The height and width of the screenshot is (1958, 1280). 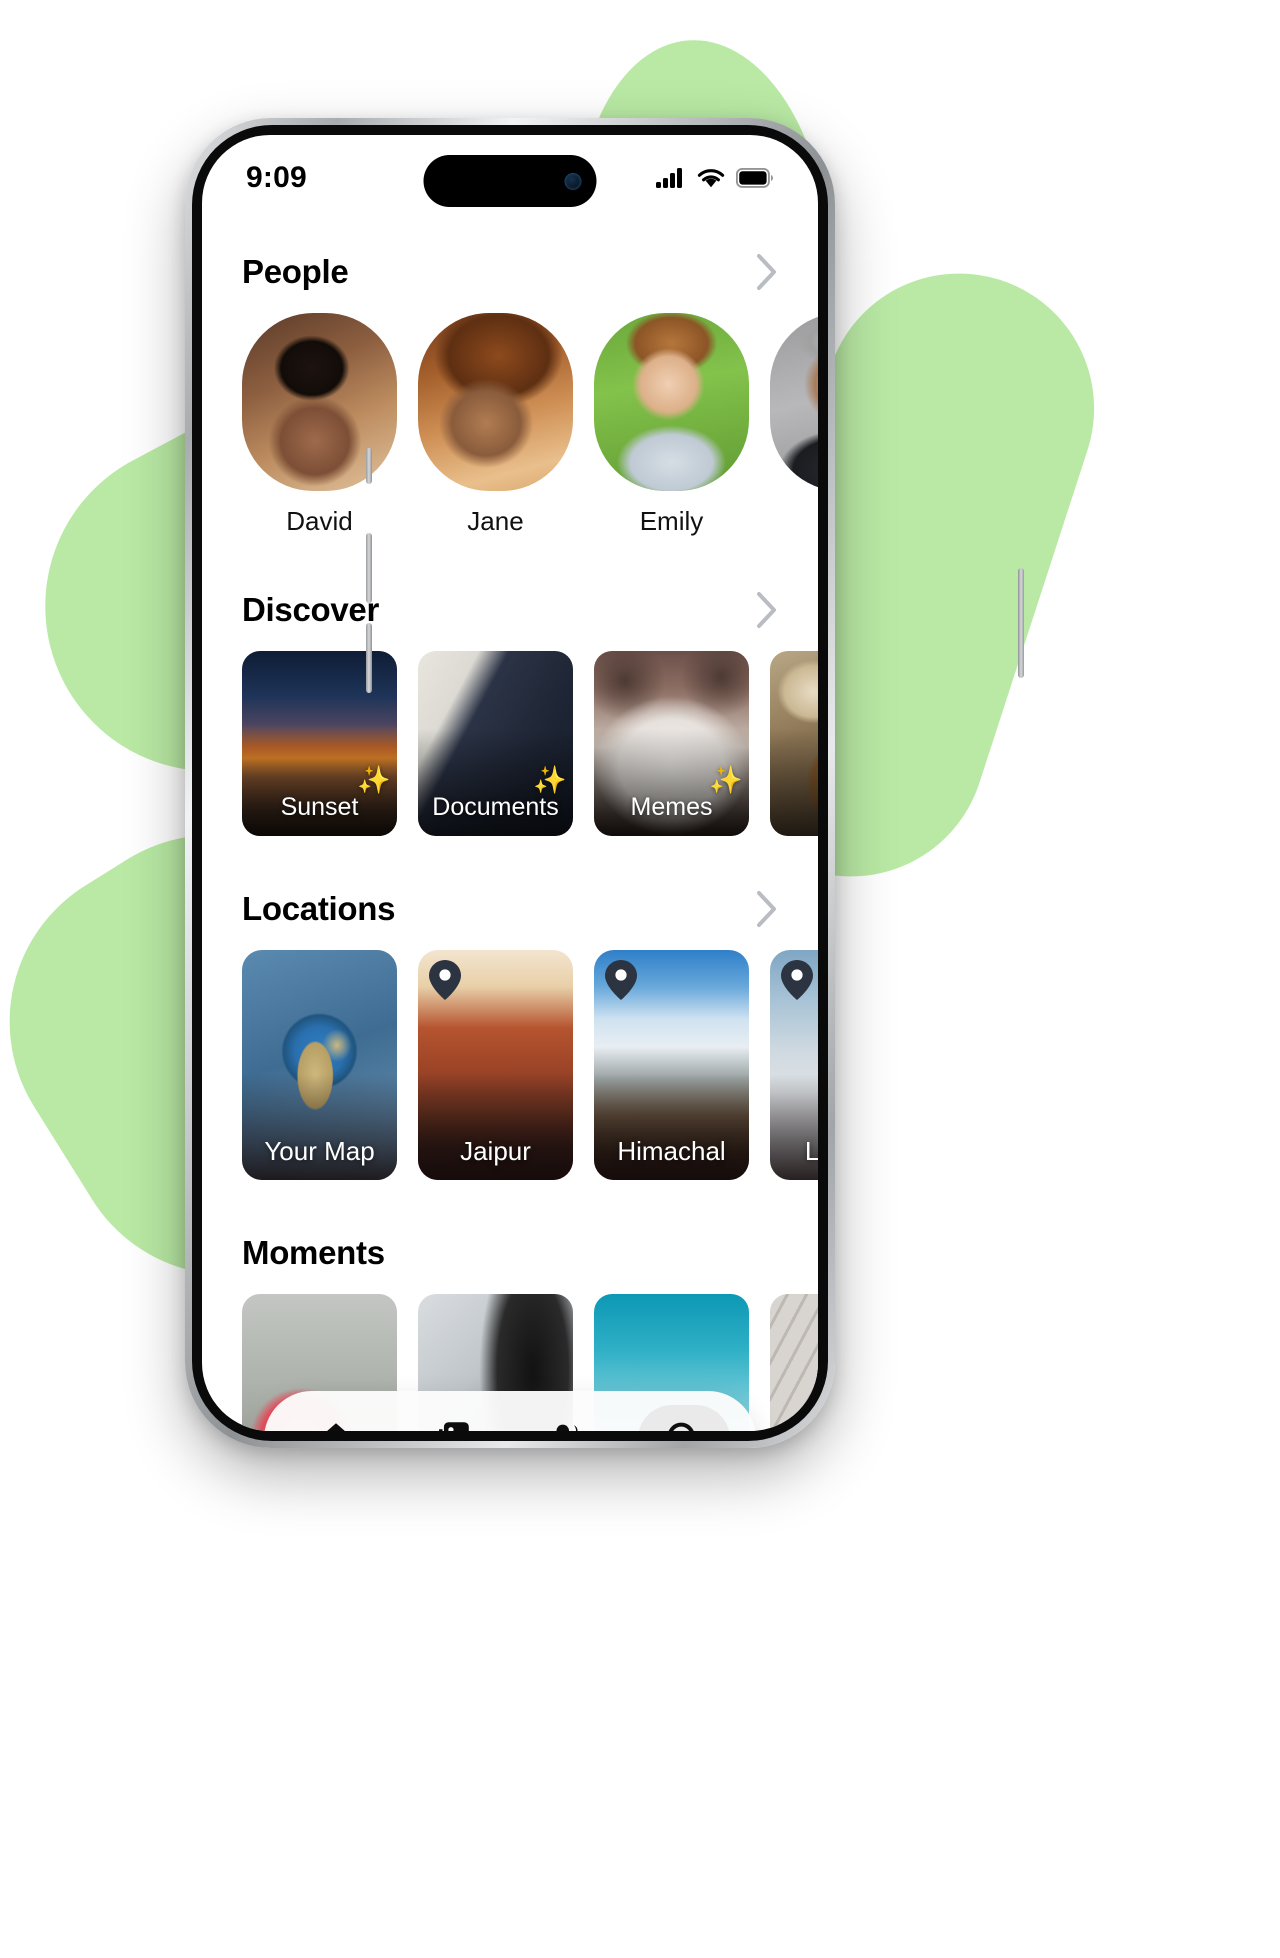 I want to click on status-bar-indicators, so click(x=715, y=178).